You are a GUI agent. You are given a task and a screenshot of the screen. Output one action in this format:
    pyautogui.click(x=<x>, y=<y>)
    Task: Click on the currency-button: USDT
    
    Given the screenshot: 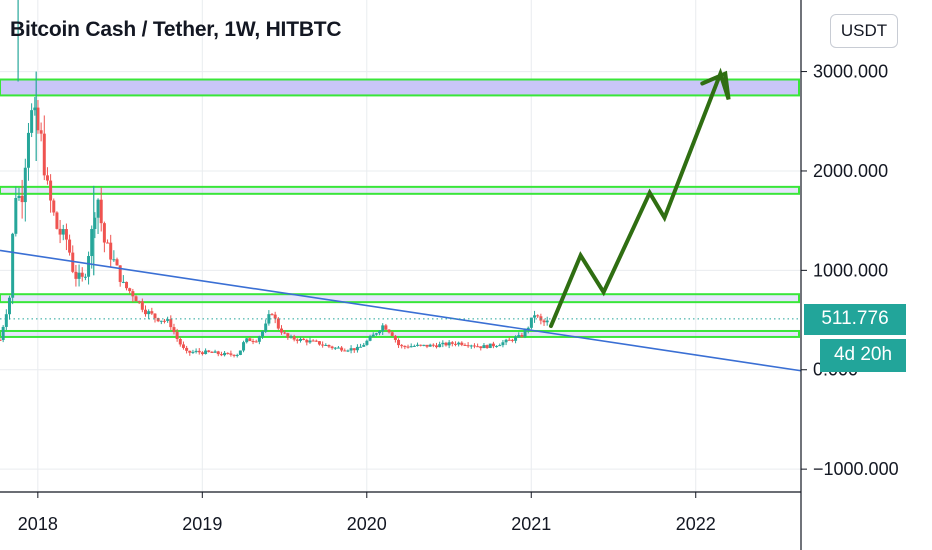 What is the action you would take?
    pyautogui.click(x=864, y=31)
    